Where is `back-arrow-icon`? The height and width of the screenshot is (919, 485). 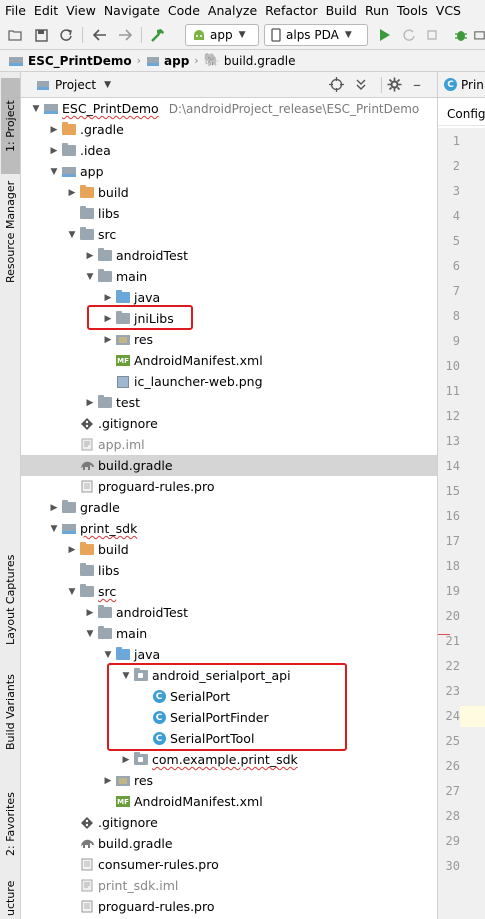
back-arrow-icon is located at coordinates (100, 35).